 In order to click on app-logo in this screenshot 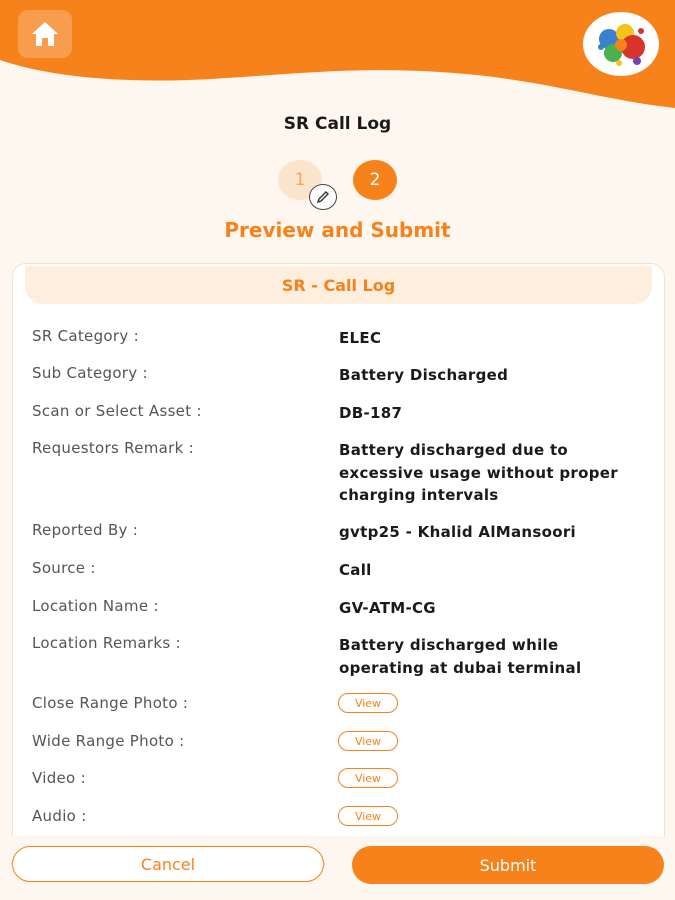, I will do `click(621, 44)`.